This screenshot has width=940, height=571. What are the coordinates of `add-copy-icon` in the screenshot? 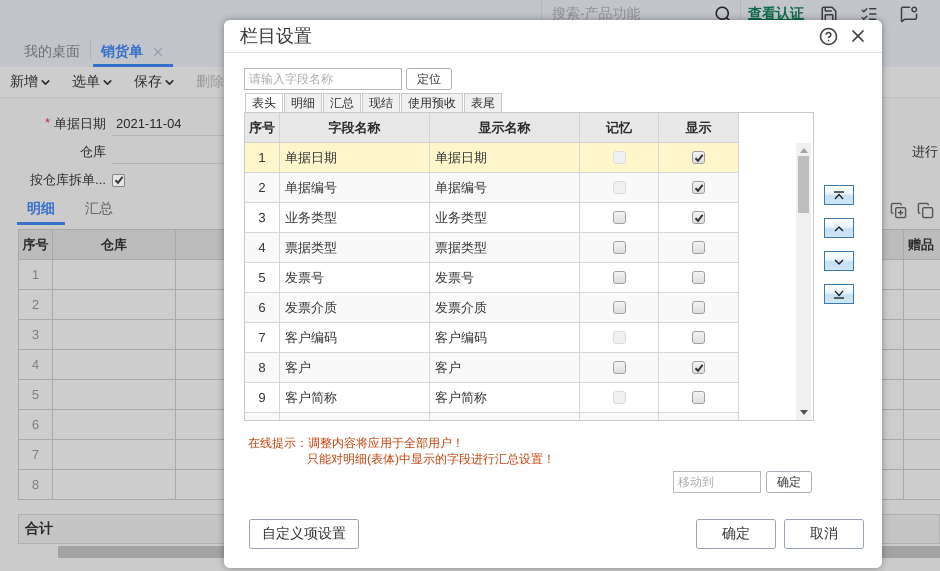 It's located at (898, 210).